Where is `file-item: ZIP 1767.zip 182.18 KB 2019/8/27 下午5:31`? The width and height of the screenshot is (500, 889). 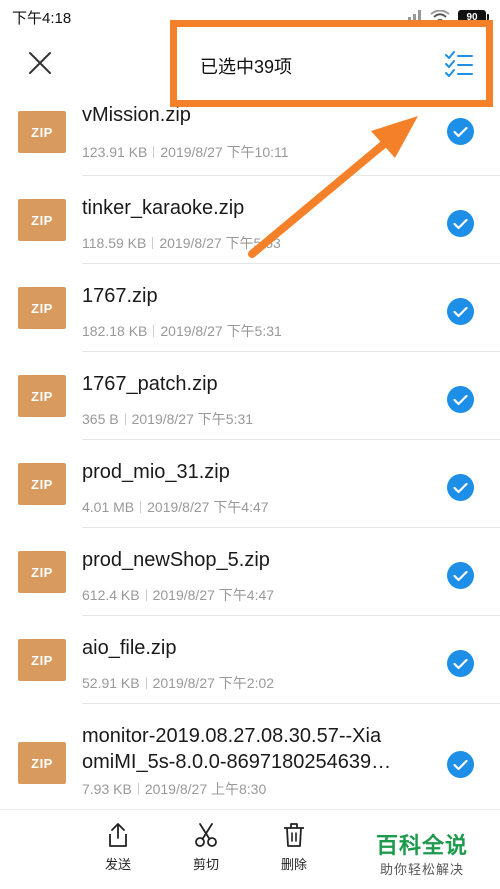
file-item: ZIP 1767.zip 182.18 KB 2019/8/27 下午5:31 is located at coordinates (250, 308).